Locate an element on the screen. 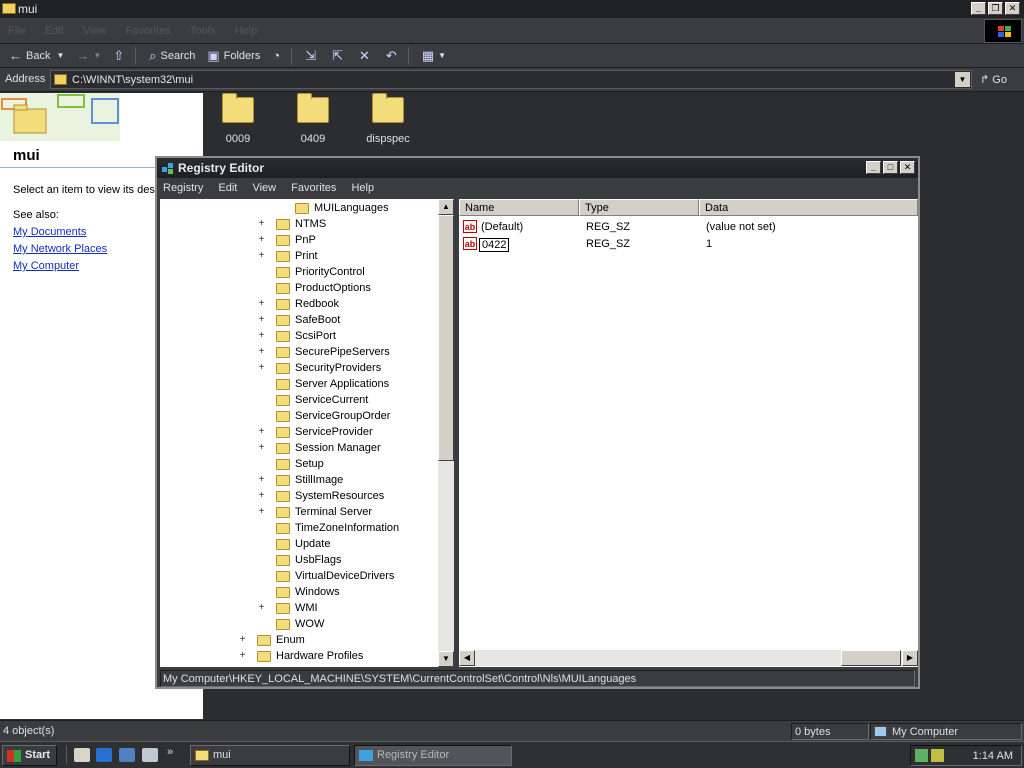 Image resolution: width=1024 pixels, height=768 pixels. tree-item: ServiceGroupOrder is located at coordinates (333, 416).